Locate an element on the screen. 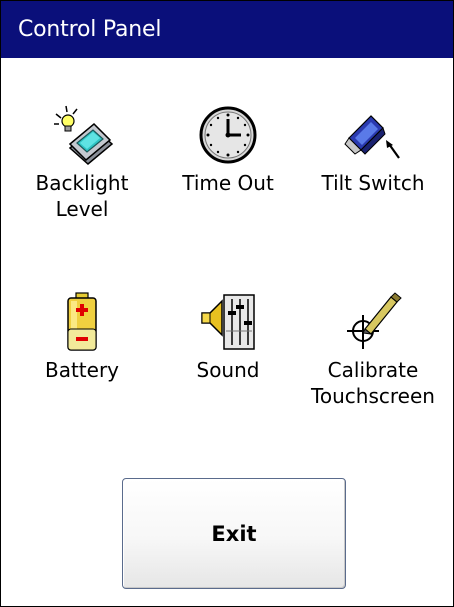  time-out-label: Time Out is located at coordinates (228, 183).